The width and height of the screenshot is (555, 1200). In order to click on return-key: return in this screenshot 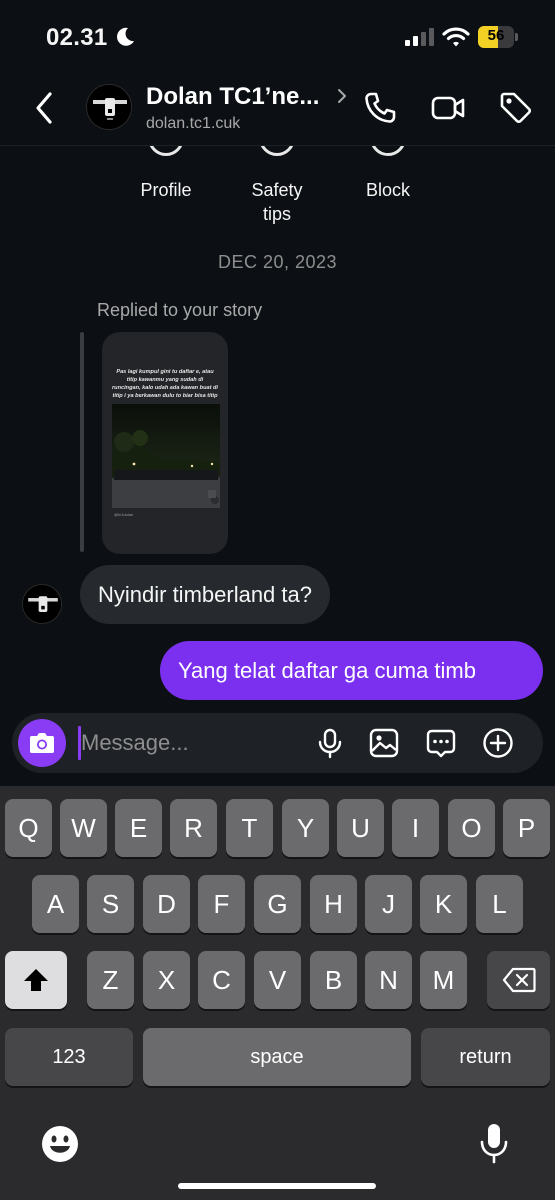, I will do `click(485, 1057)`.